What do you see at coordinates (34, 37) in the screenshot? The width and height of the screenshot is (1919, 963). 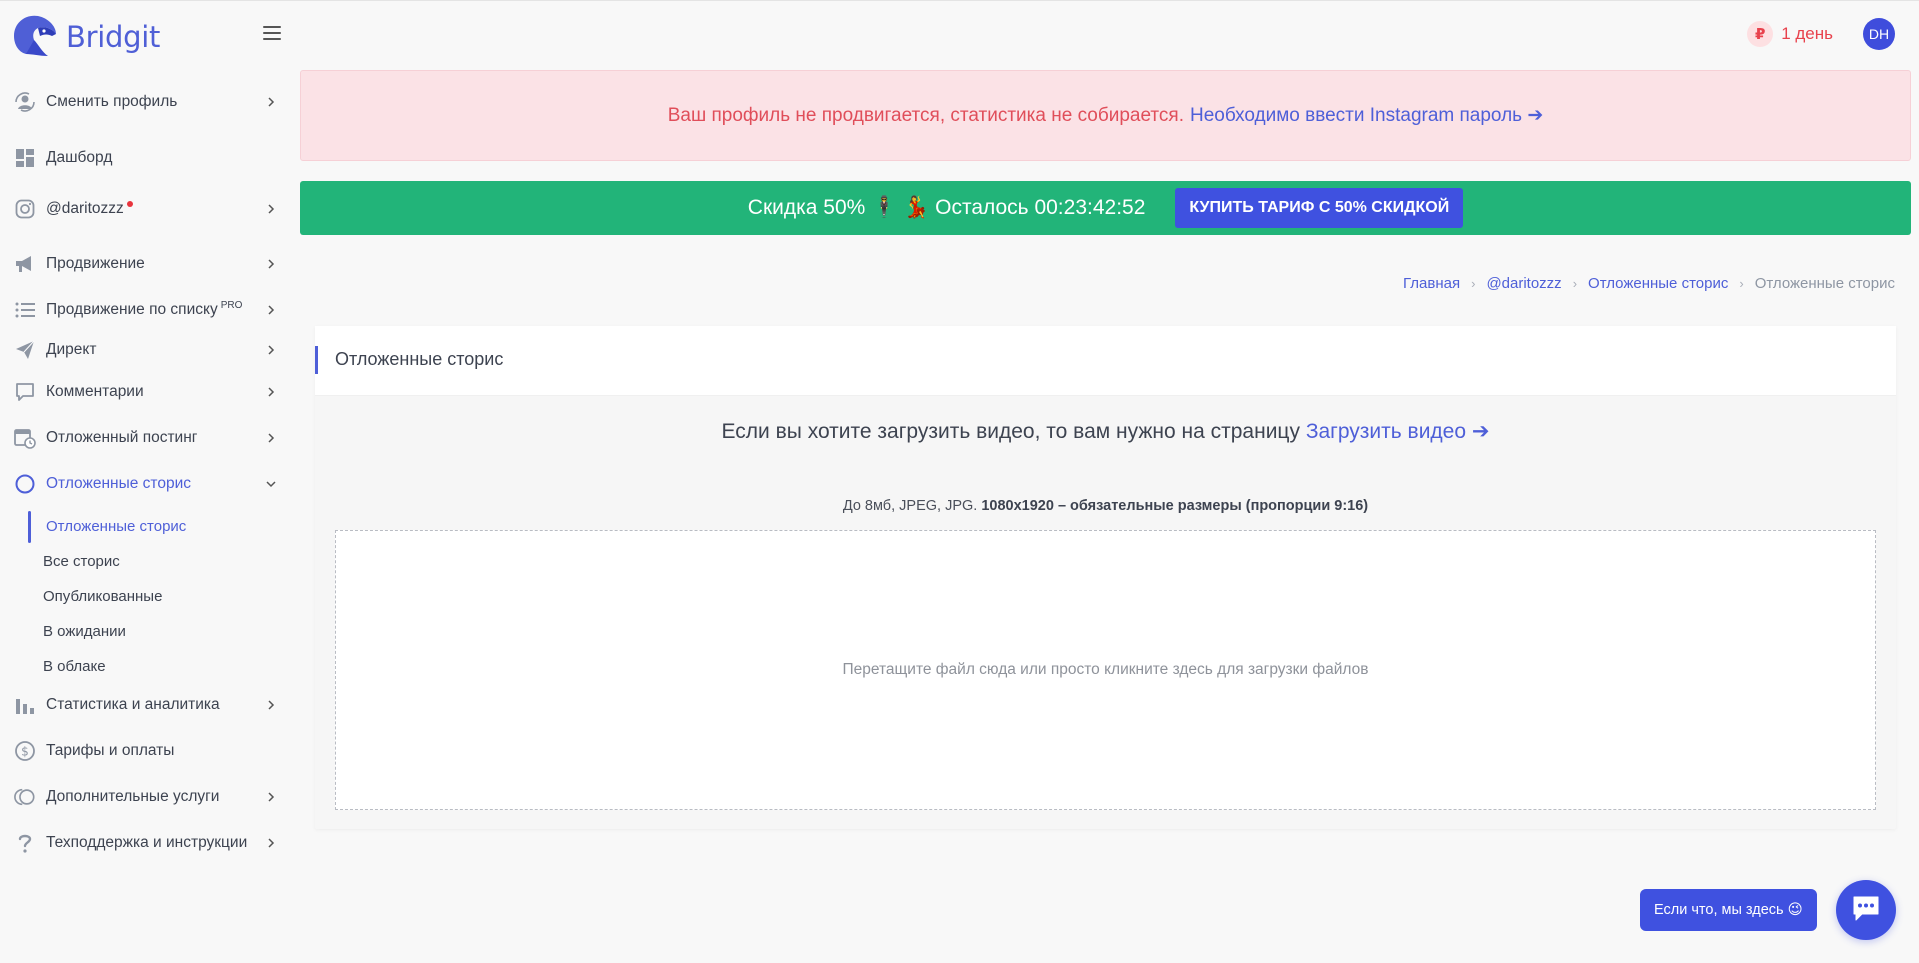 I see `eagle-logo-icon` at bounding box center [34, 37].